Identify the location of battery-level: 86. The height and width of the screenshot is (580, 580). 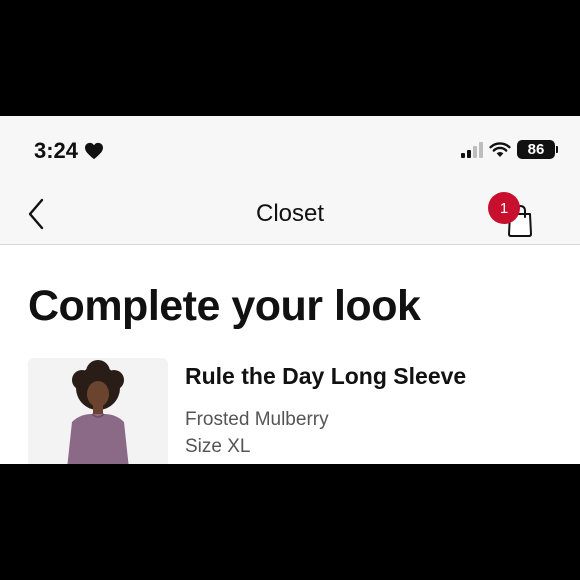
(536, 149).